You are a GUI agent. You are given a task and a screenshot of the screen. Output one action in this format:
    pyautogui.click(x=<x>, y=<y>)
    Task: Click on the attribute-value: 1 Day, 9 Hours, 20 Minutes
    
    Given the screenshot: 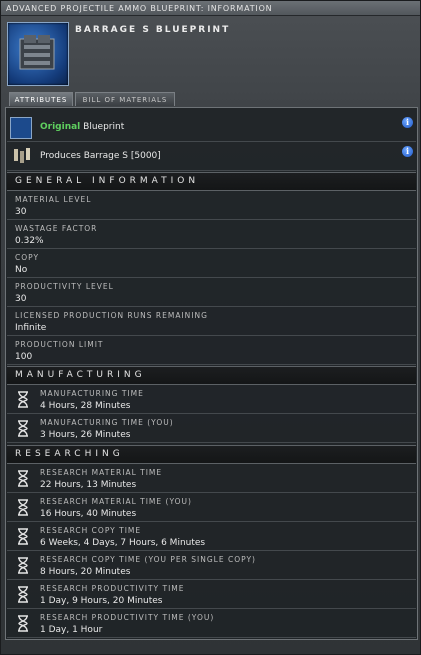 What is the action you would take?
    pyautogui.click(x=101, y=601)
    